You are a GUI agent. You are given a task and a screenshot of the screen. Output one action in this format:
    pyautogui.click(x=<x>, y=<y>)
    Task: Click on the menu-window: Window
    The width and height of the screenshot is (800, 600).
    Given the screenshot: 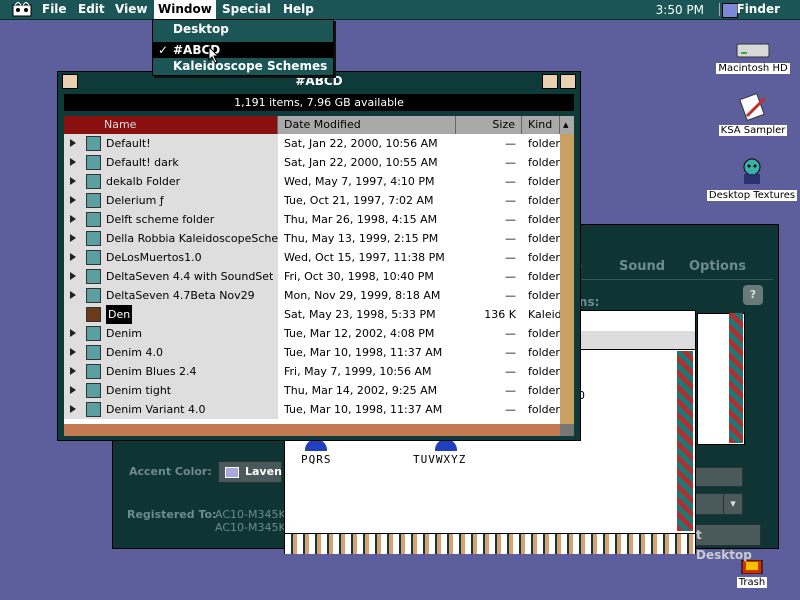 What is the action you would take?
    pyautogui.click(x=185, y=9)
    